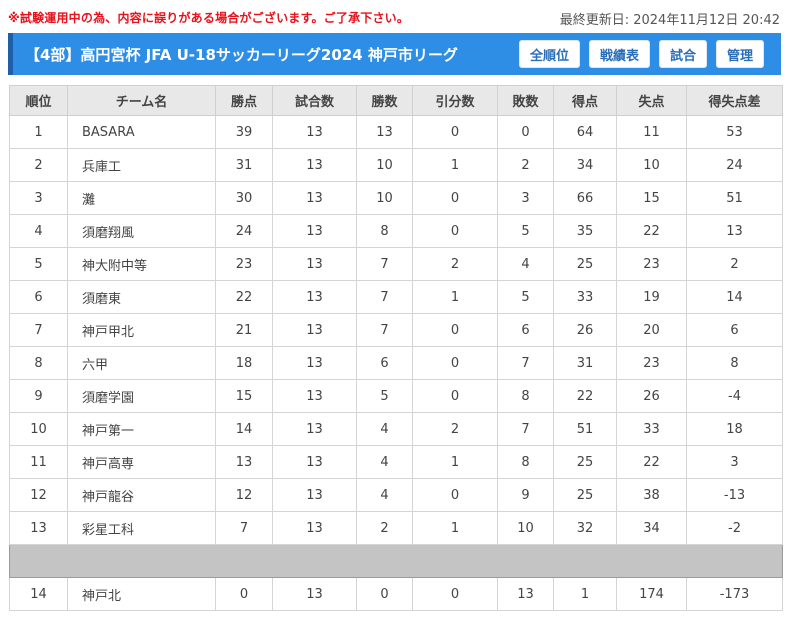 This screenshot has width=792, height=621. What do you see at coordinates (525, 132) in the screenshot?
I see `losses-cell: 0` at bounding box center [525, 132].